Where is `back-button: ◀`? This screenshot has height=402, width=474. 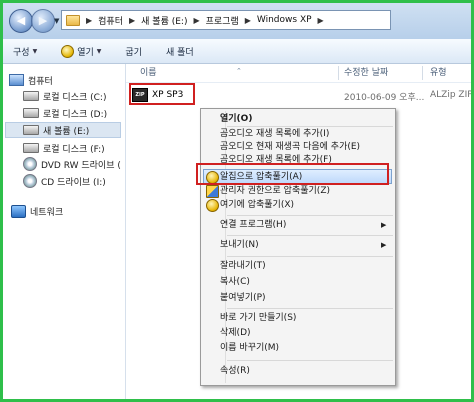 back-button: ◀ is located at coordinates (21, 21).